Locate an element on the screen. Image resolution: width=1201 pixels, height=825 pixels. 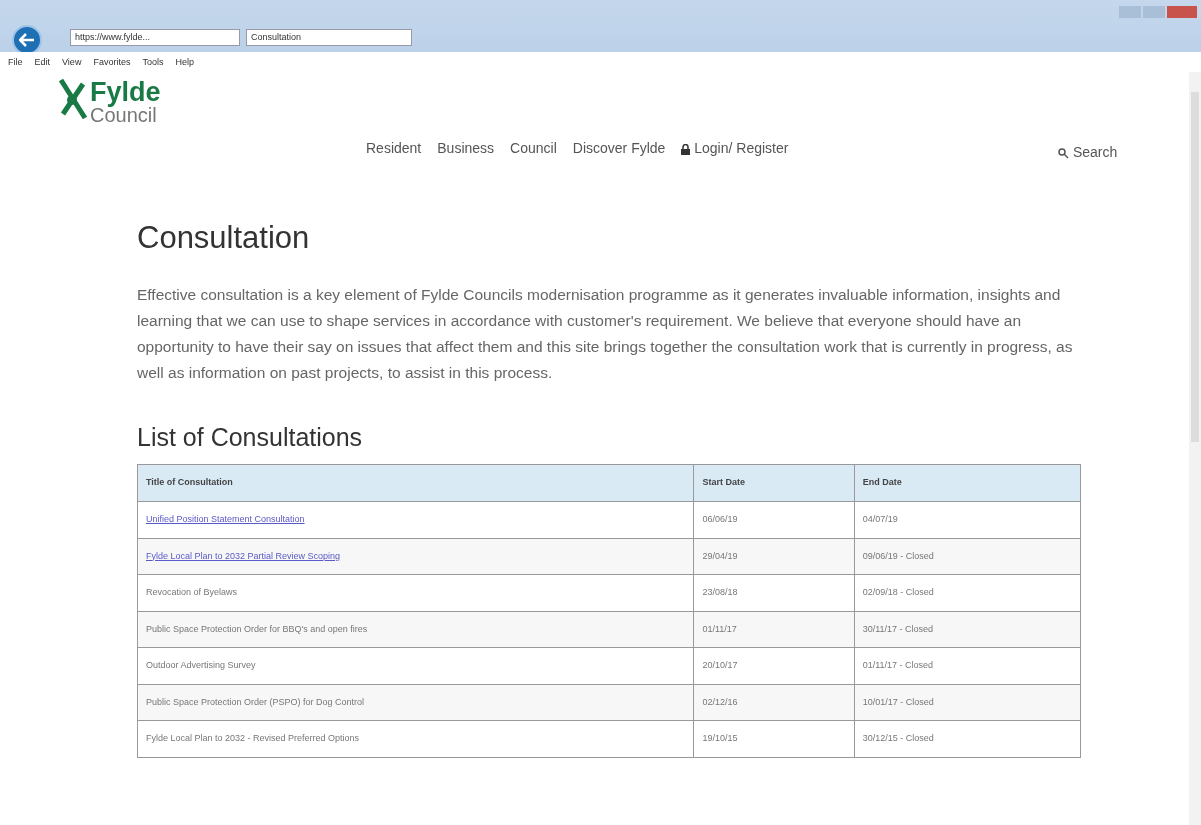
logo-name: Fylde is located at coordinates (125, 92).